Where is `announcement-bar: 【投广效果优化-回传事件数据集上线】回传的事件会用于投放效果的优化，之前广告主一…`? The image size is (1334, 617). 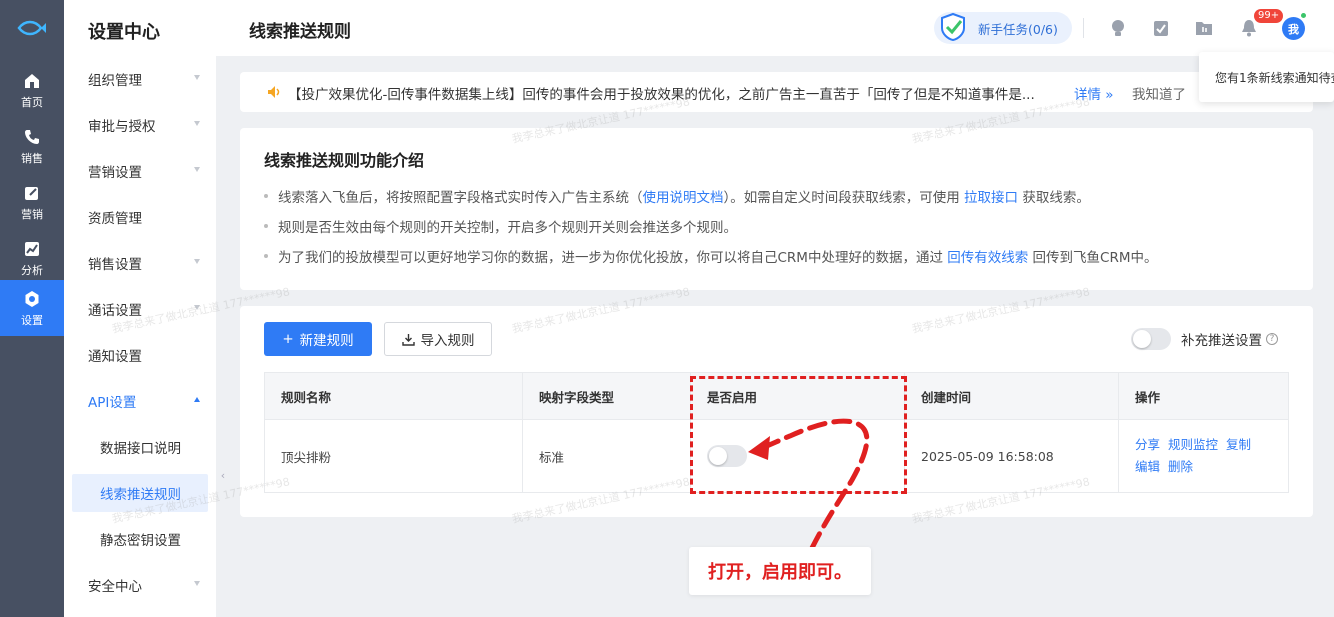 announcement-bar: 【投广效果优化-回传事件数据集上线】回传的事件会用于投放效果的优化，之前广告主一… is located at coordinates (776, 92).